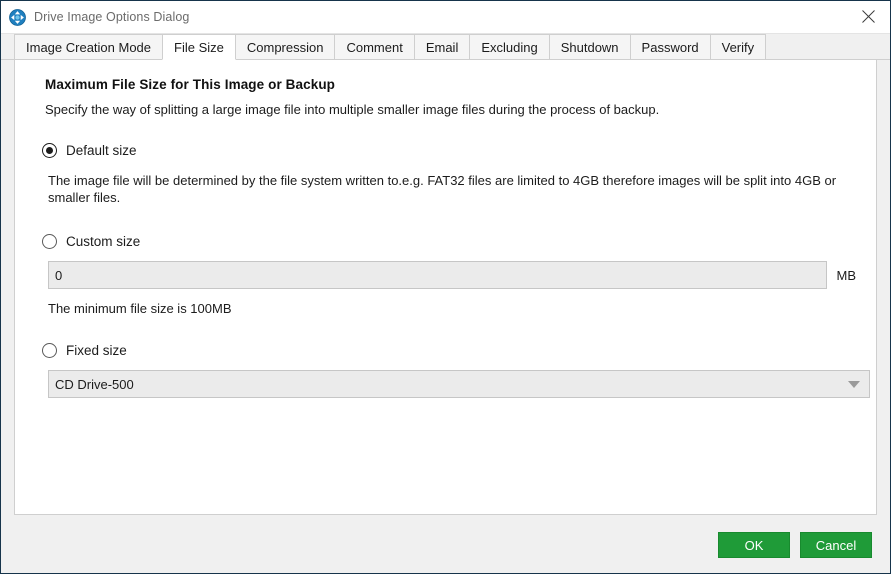 Image resolution: width=891 pixels, height=574 pixels. What do you see at coordinates (374, 46) in the screenshot?
I see `tab-comment: Comment` at bounding box center [374, 46].